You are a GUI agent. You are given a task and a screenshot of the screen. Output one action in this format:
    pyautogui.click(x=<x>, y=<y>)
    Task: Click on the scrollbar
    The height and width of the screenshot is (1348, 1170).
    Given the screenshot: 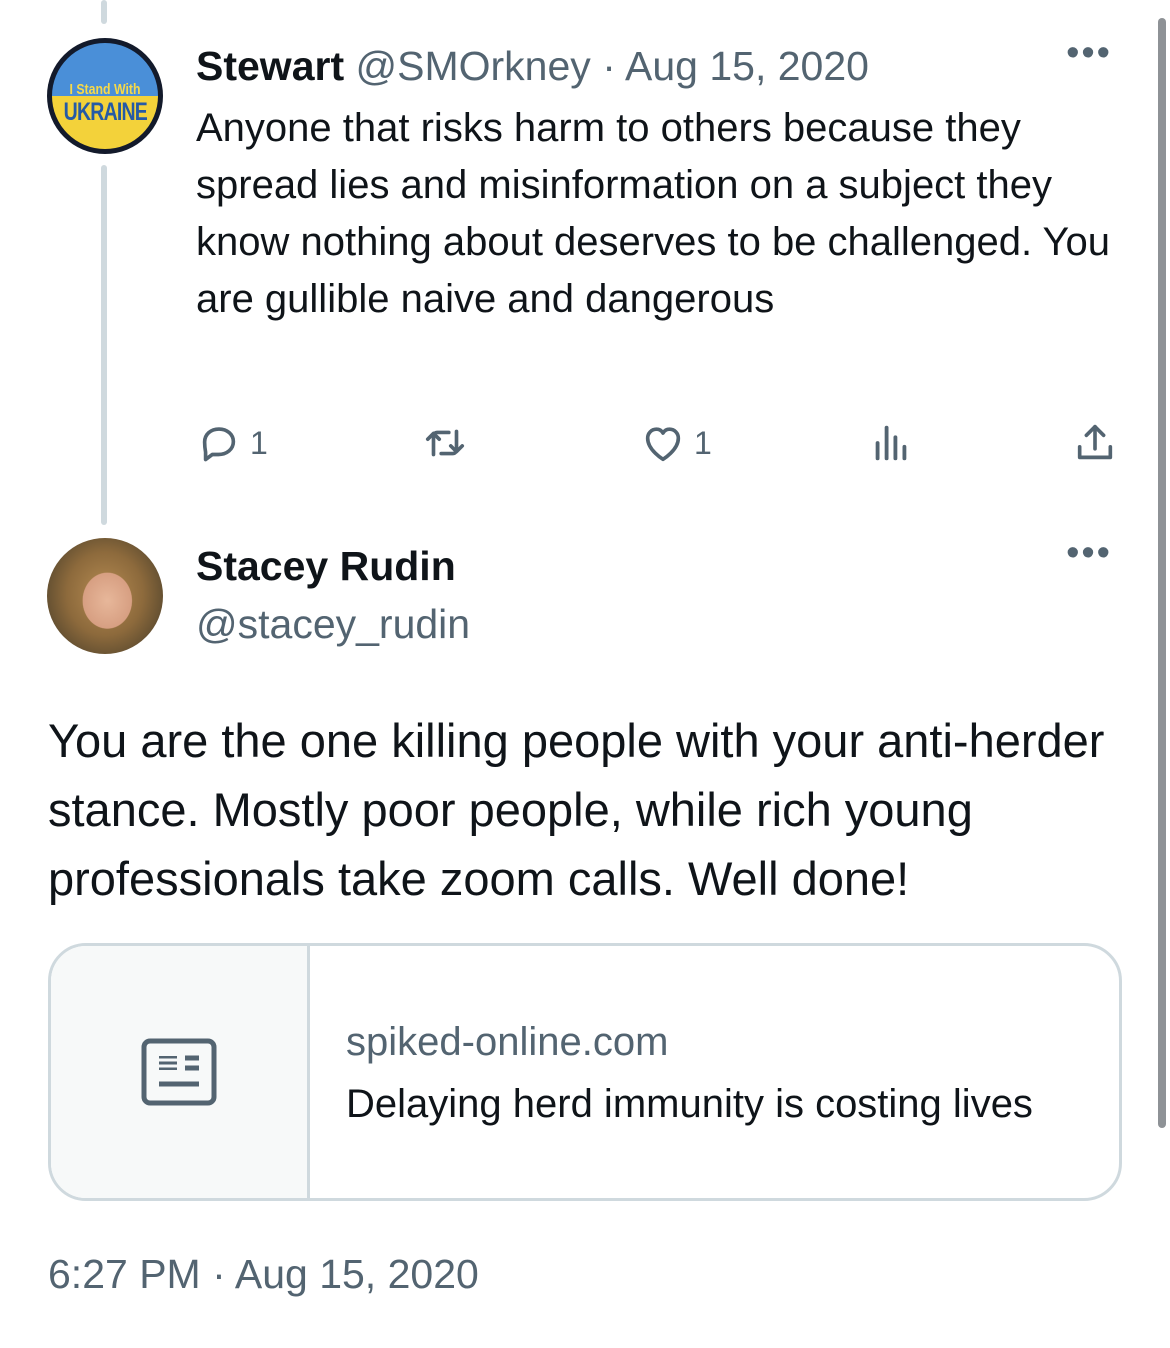 What is the action you would take?
    pyautogui.click(x=1162, y=573)
    